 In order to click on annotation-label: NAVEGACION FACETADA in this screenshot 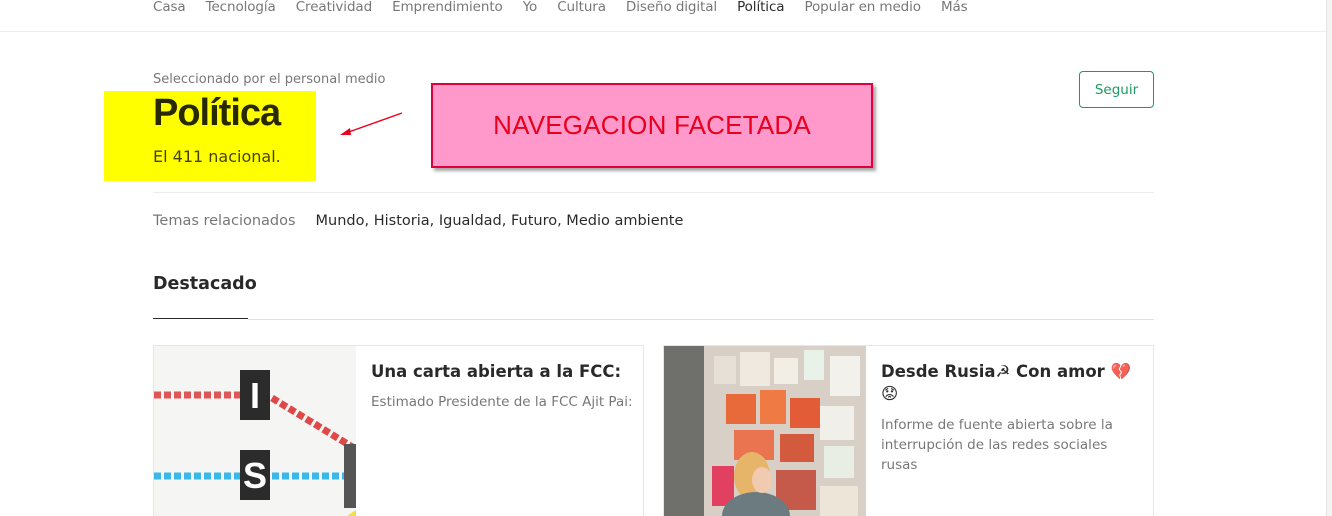, I will do `click(652, 125)`.